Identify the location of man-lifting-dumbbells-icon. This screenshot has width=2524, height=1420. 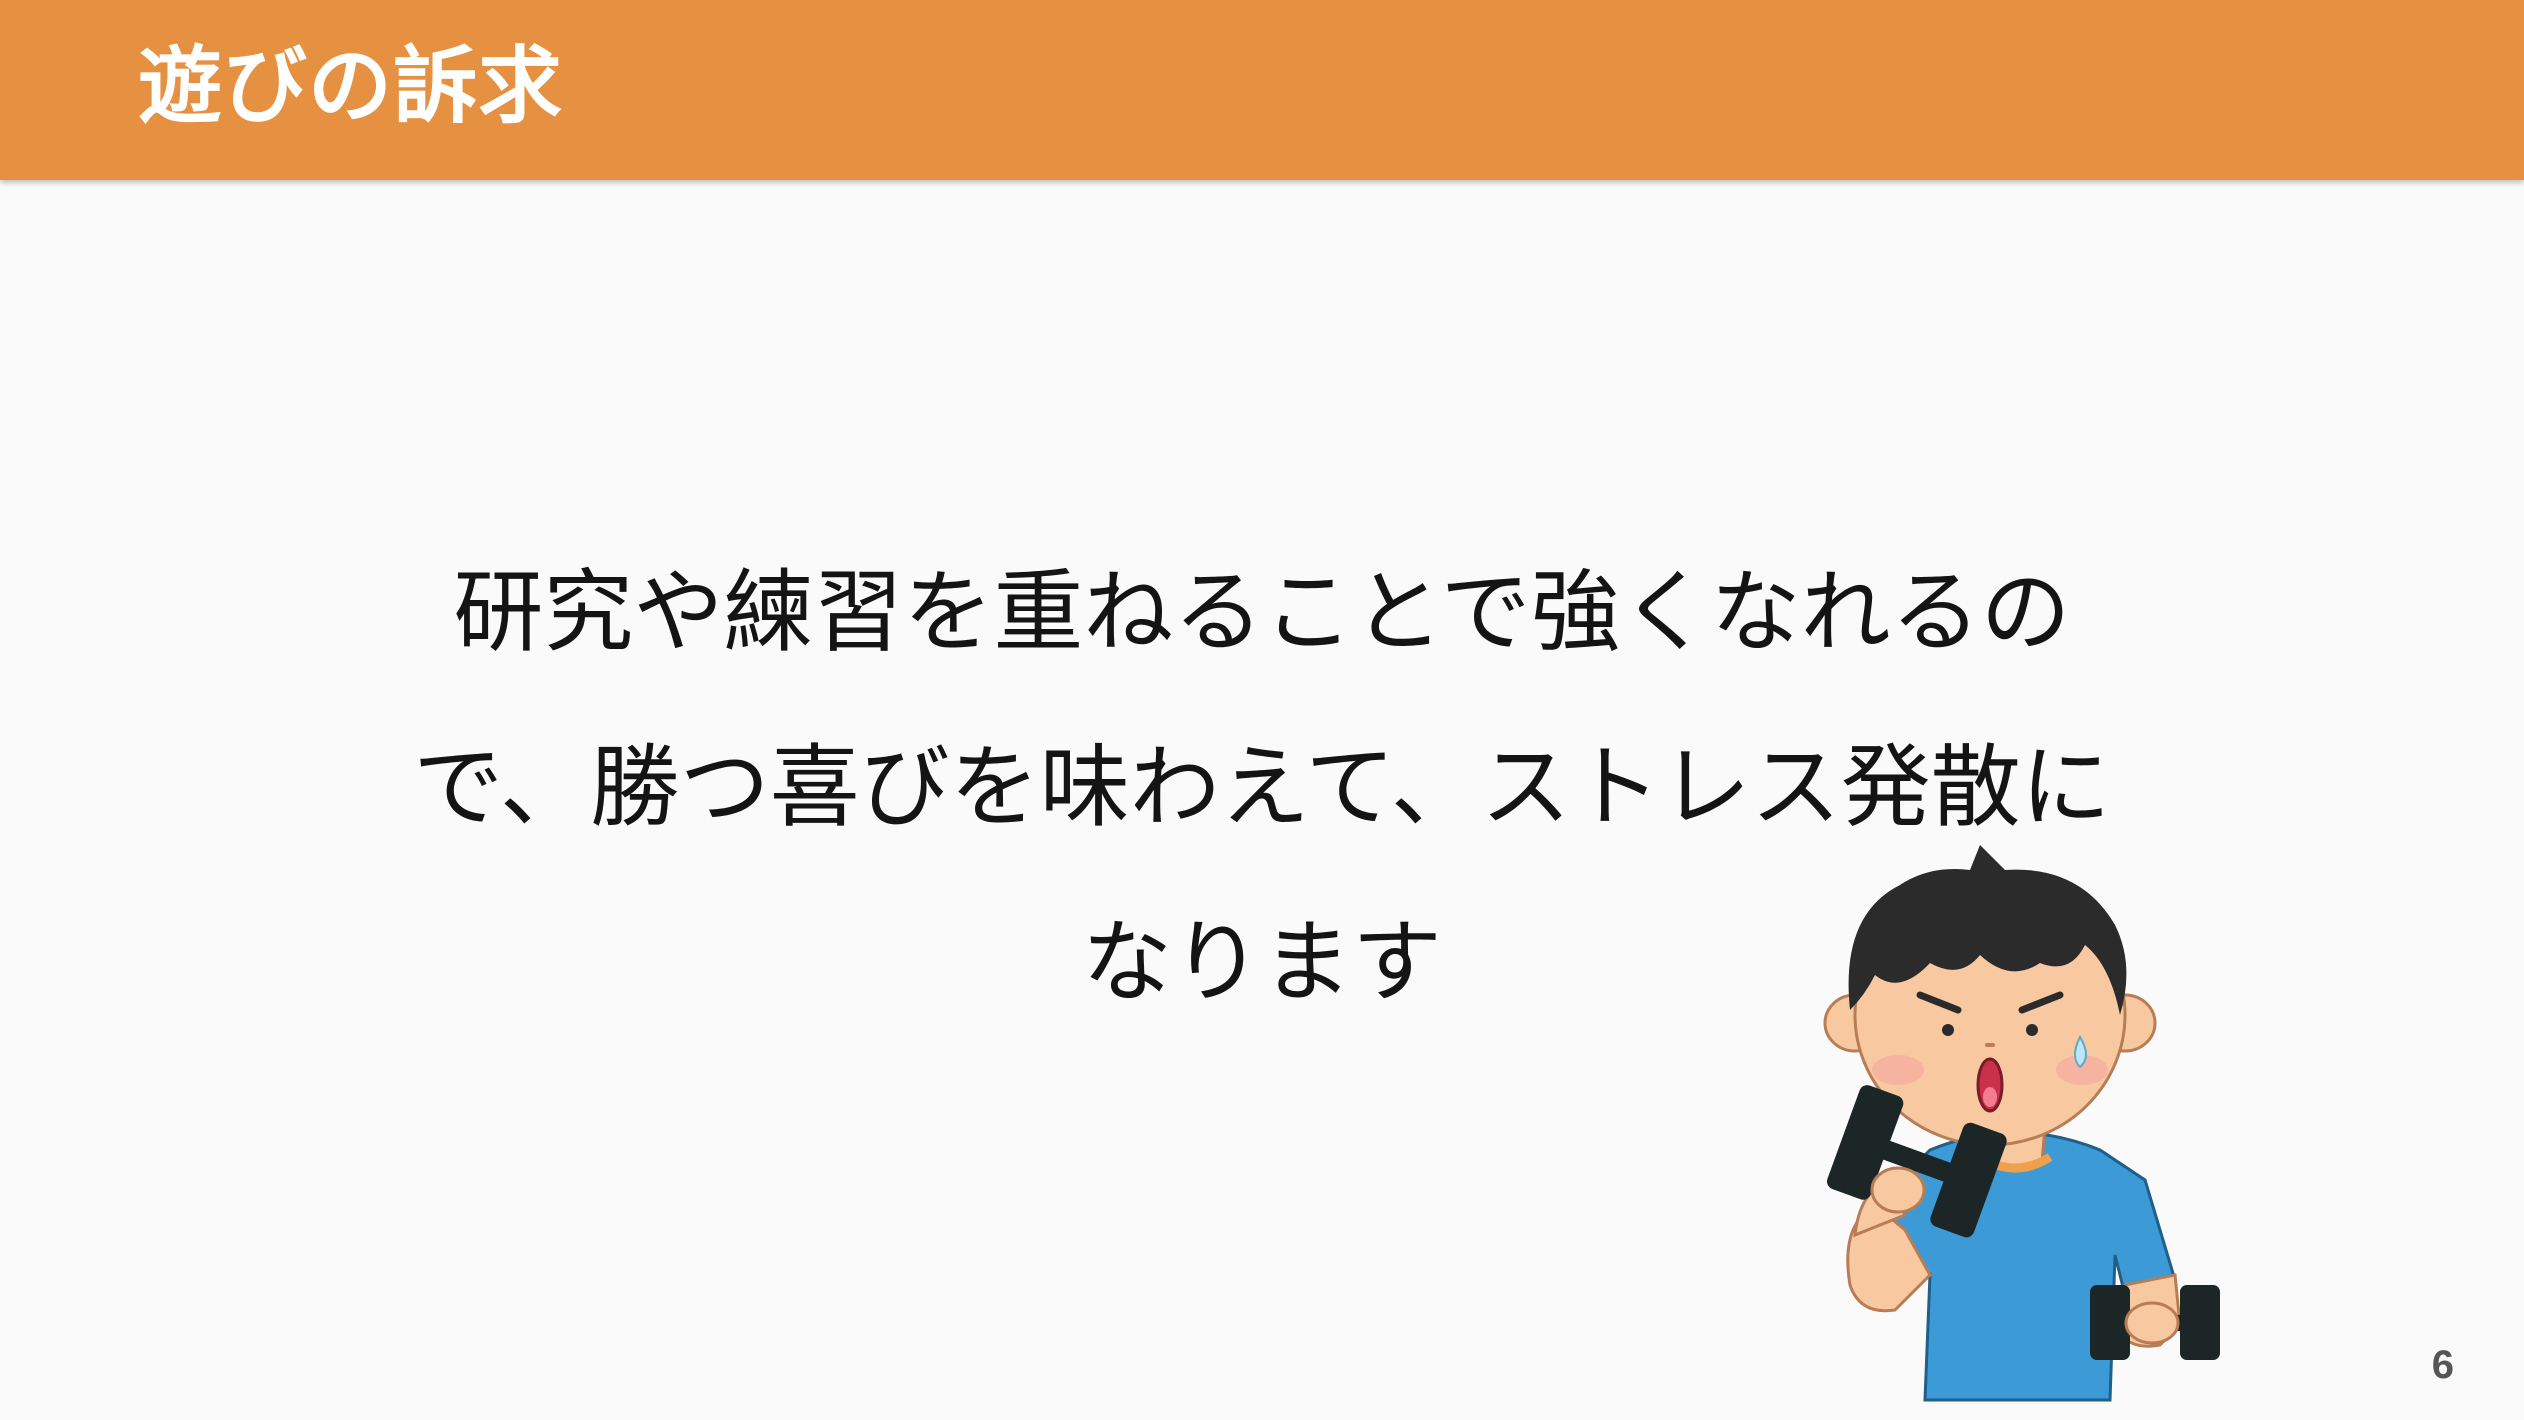
(2021, 1123).